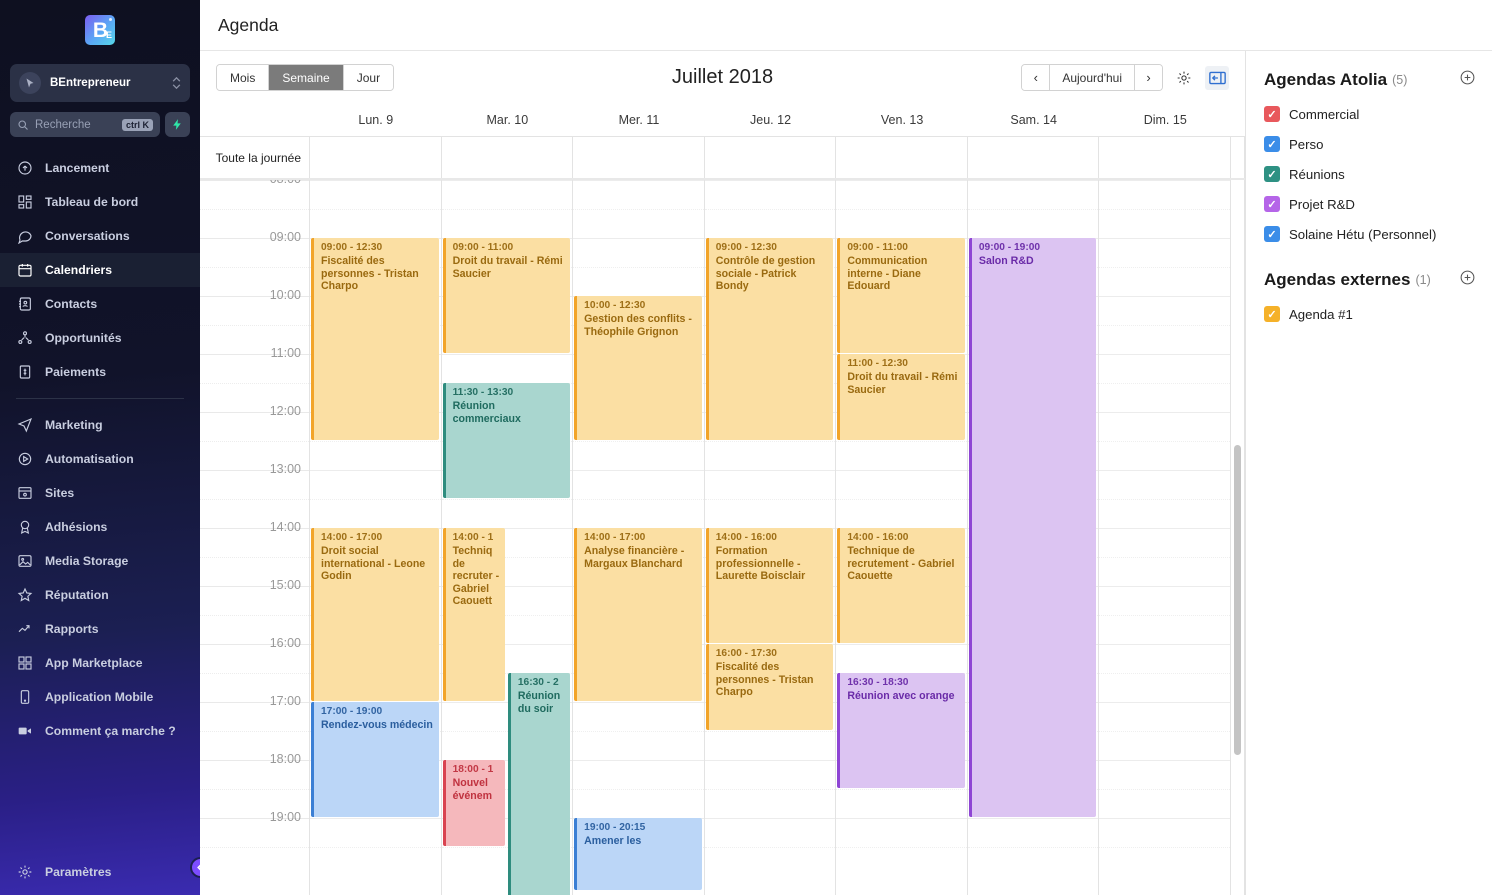 Image resolution: width=1492 pixels, height=895 pixels. Describe the element at coordinates (1378, 314) in the screenshot. I see `external-agenda-item: ✓ Agenda #1` at that location.